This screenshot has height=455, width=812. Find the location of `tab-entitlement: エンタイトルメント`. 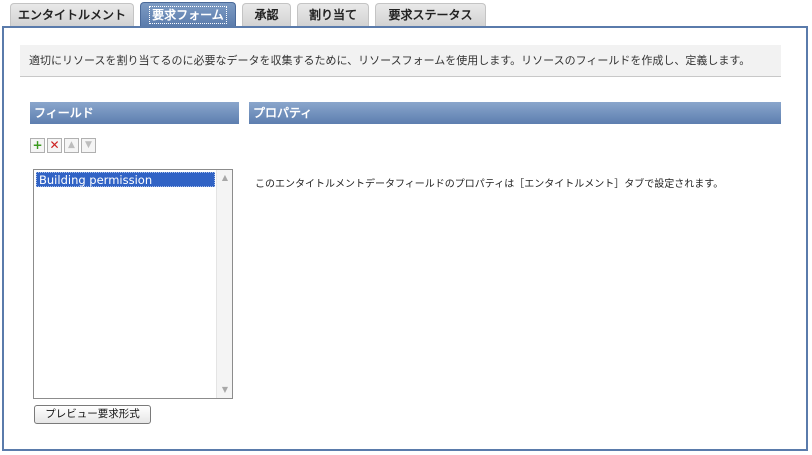

tab-entitlement: エンタイトルメント is located at coordinates (72, 14).